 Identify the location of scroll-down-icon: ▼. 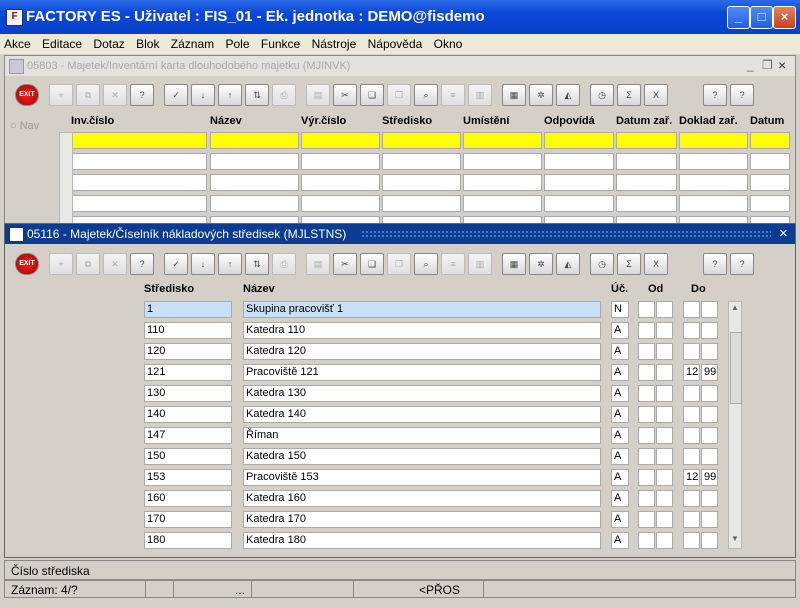
(735, 540).